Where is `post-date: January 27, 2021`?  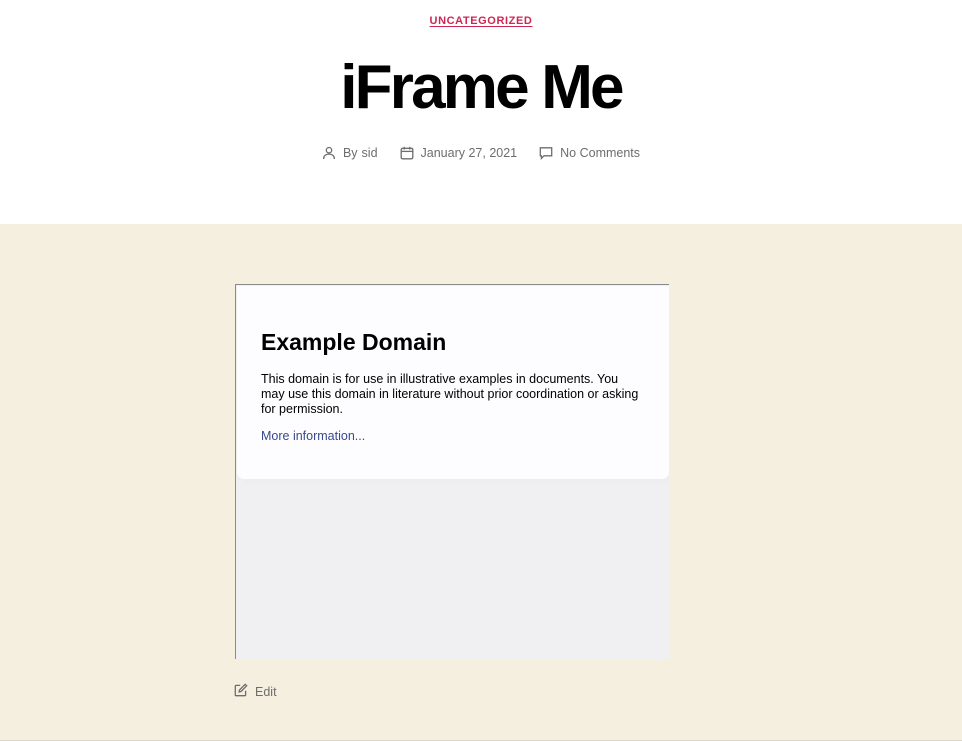
post-date: January 27, 2021 is located at coordinates (459, 153).